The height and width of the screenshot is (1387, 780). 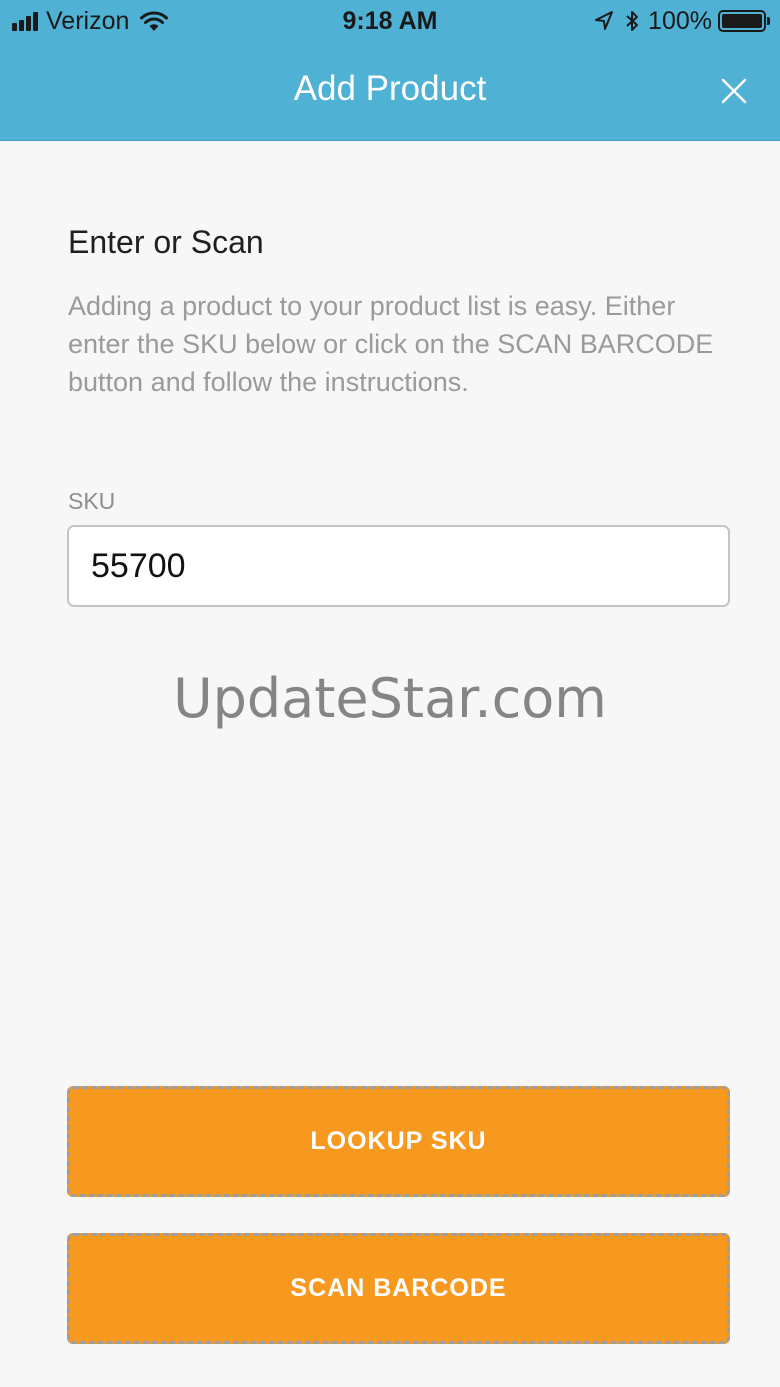 What do you see at coordinates (390, 698) in the screenshot?
I see `watermark-text: UpdateStar.com` at bounding box center [390, 698].